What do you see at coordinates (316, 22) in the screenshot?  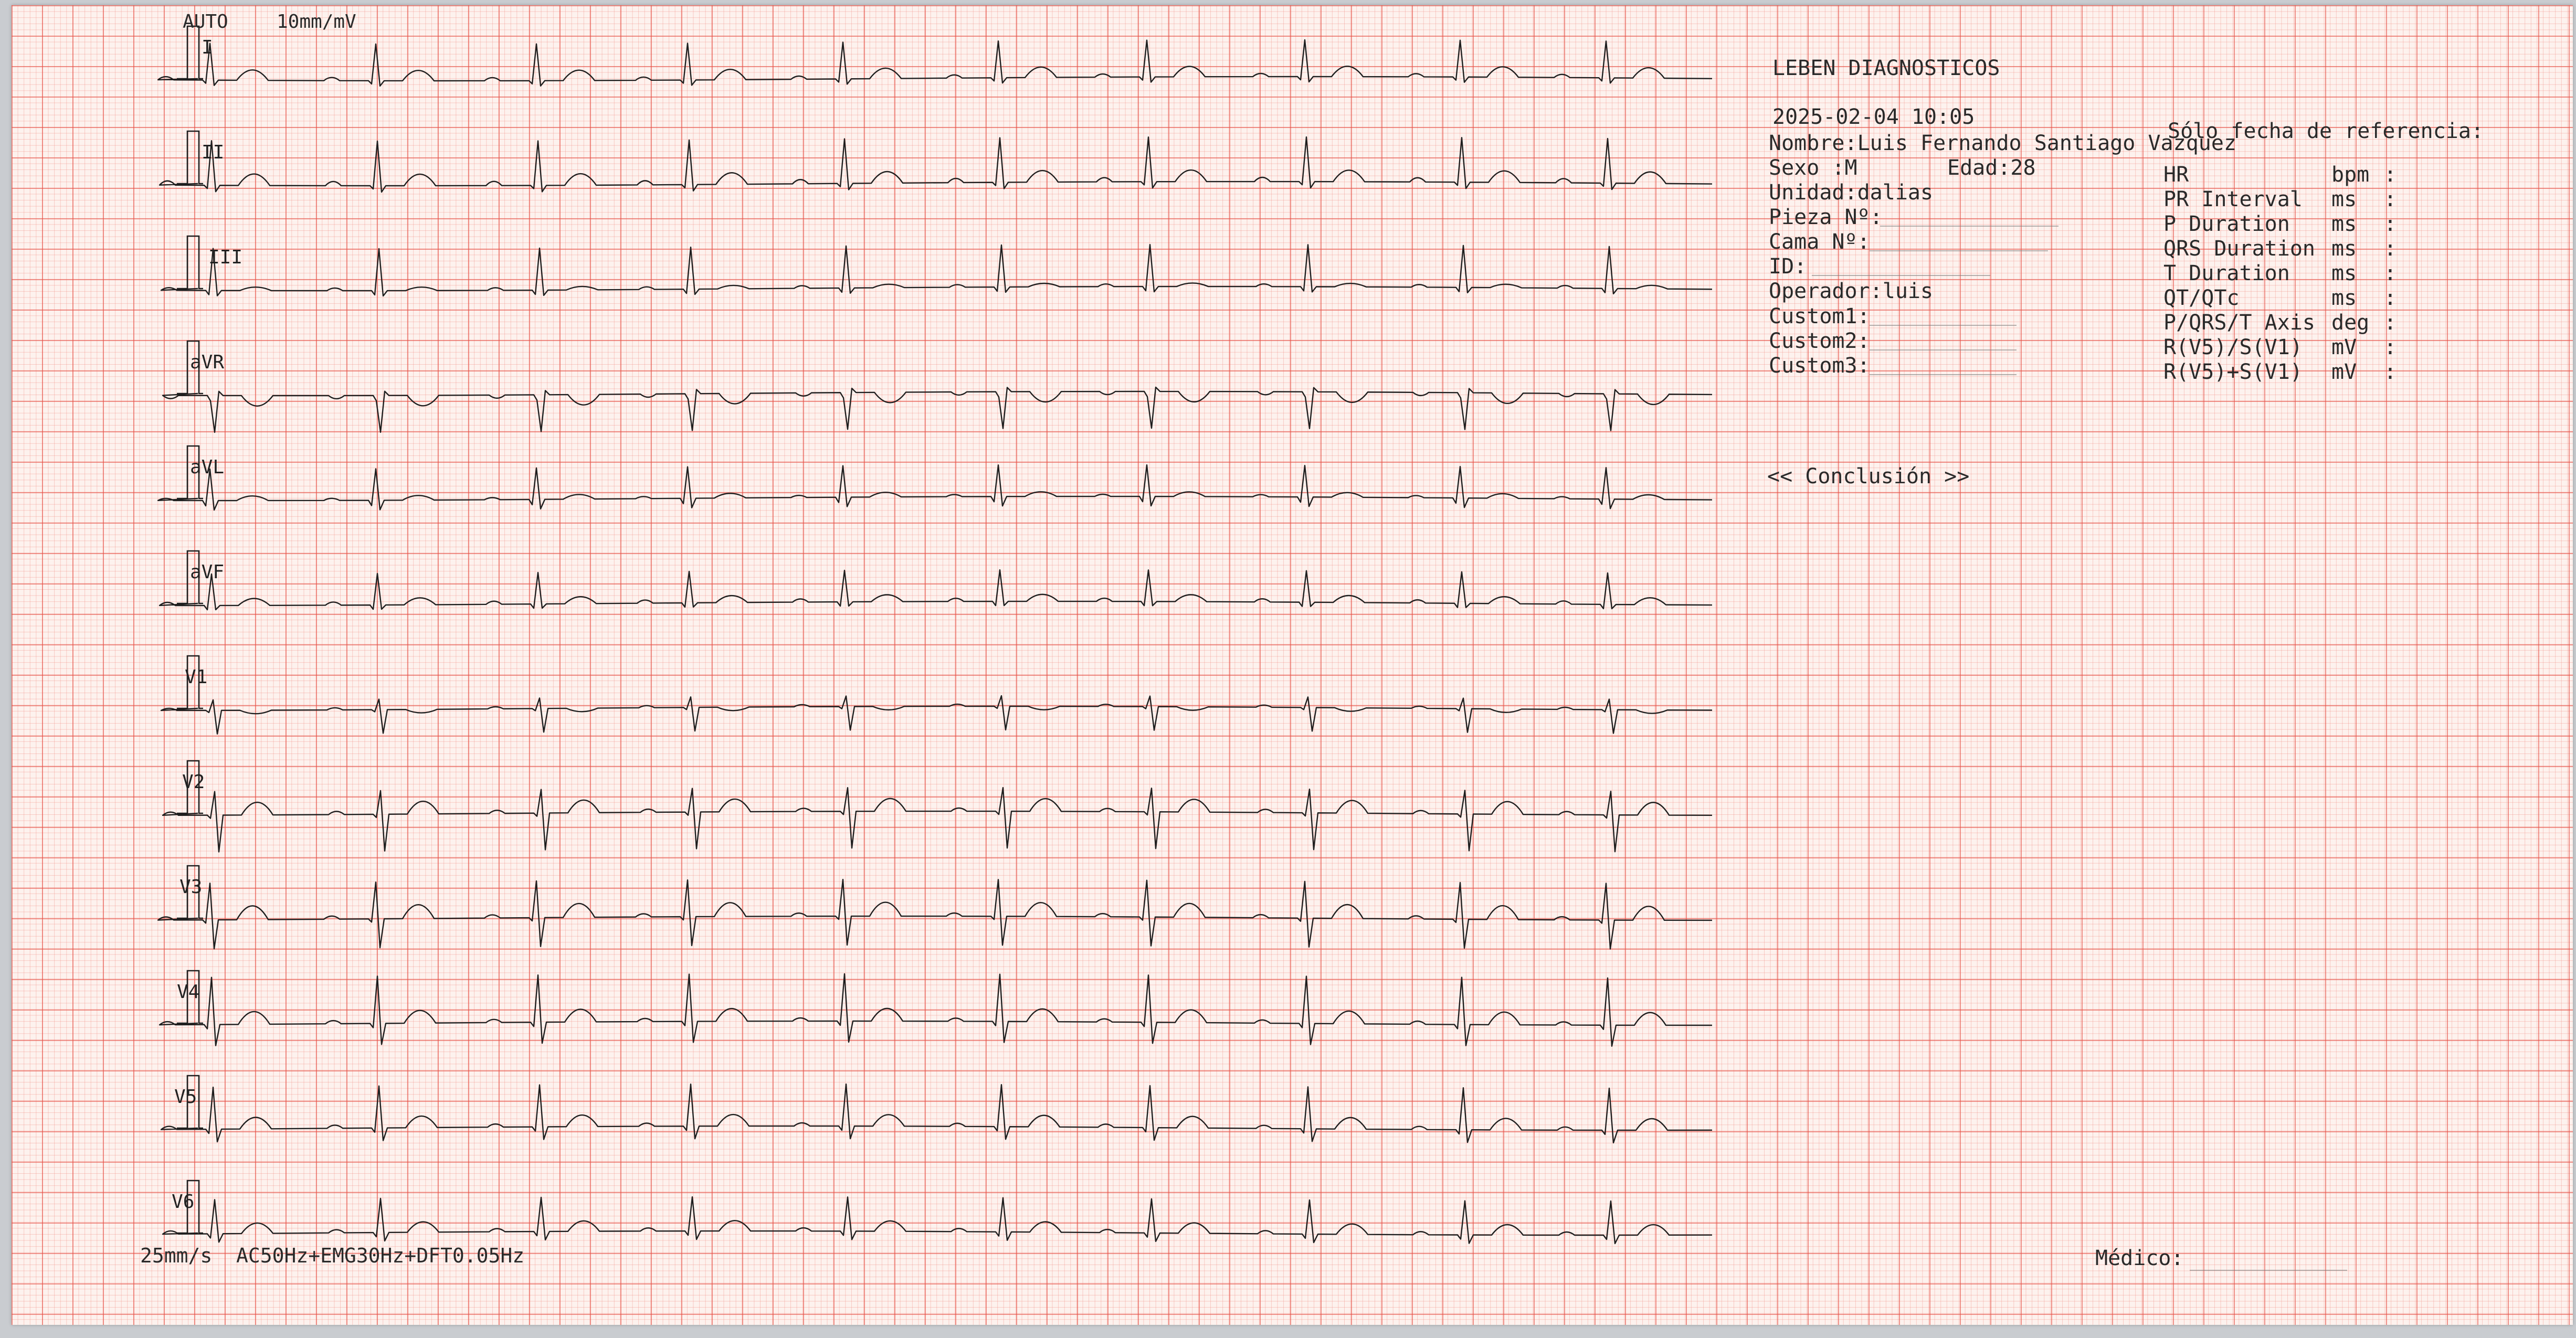 I see `gain-label: 10mm/mV` at bounding box center [316, 22].